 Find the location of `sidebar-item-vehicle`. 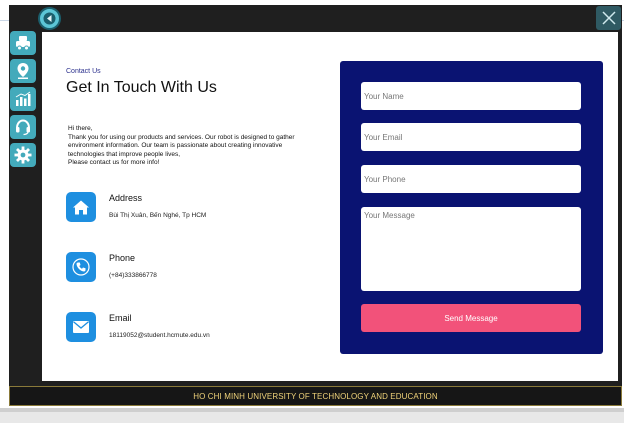

sidebar-item-vehicle is located at coordinates (23, 43).